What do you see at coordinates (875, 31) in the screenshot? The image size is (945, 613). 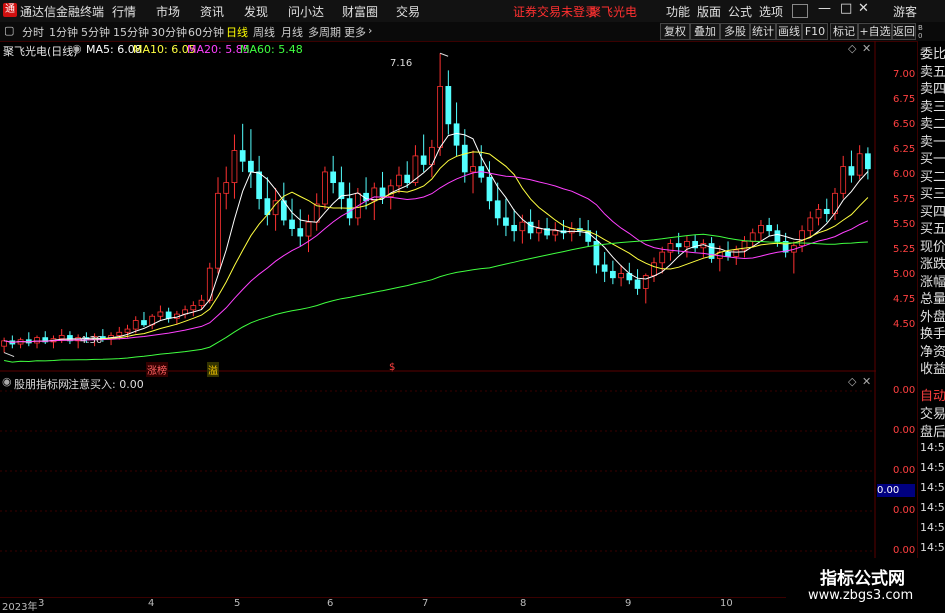 I see `add-favorite-button: +自选` at bounding box center [875, 31].